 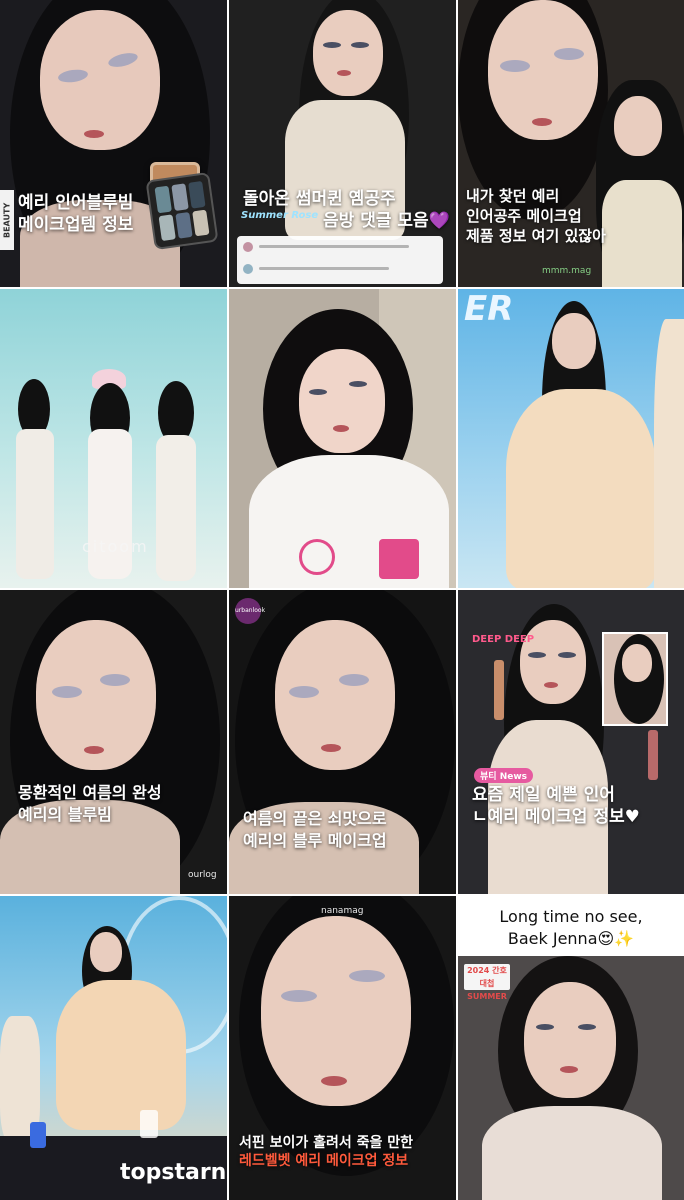 What do you see at coordinates (7, 220) in the screenshot?
I see `beauty-badge: BEAUTY` at bounding box center [7, 220].